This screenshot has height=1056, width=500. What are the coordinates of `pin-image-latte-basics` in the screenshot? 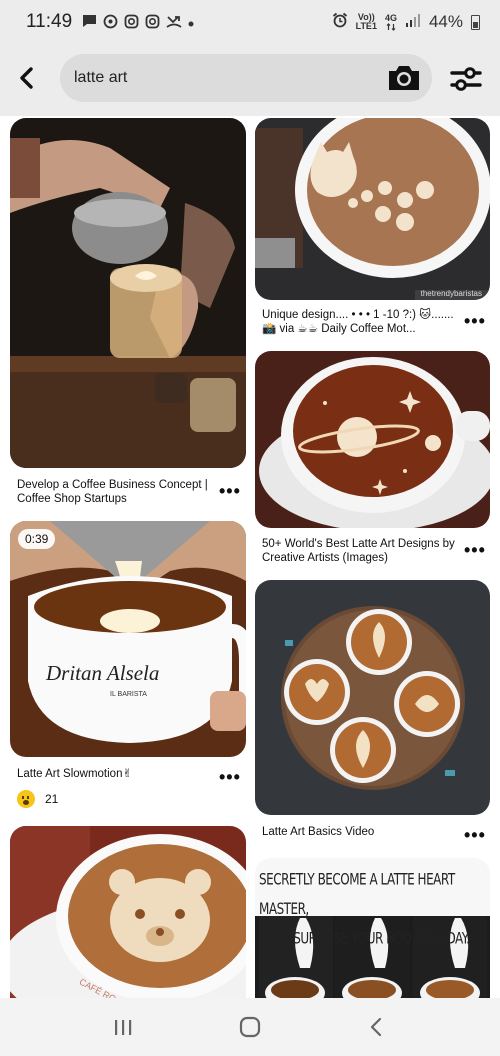 It's located at (372, 697).